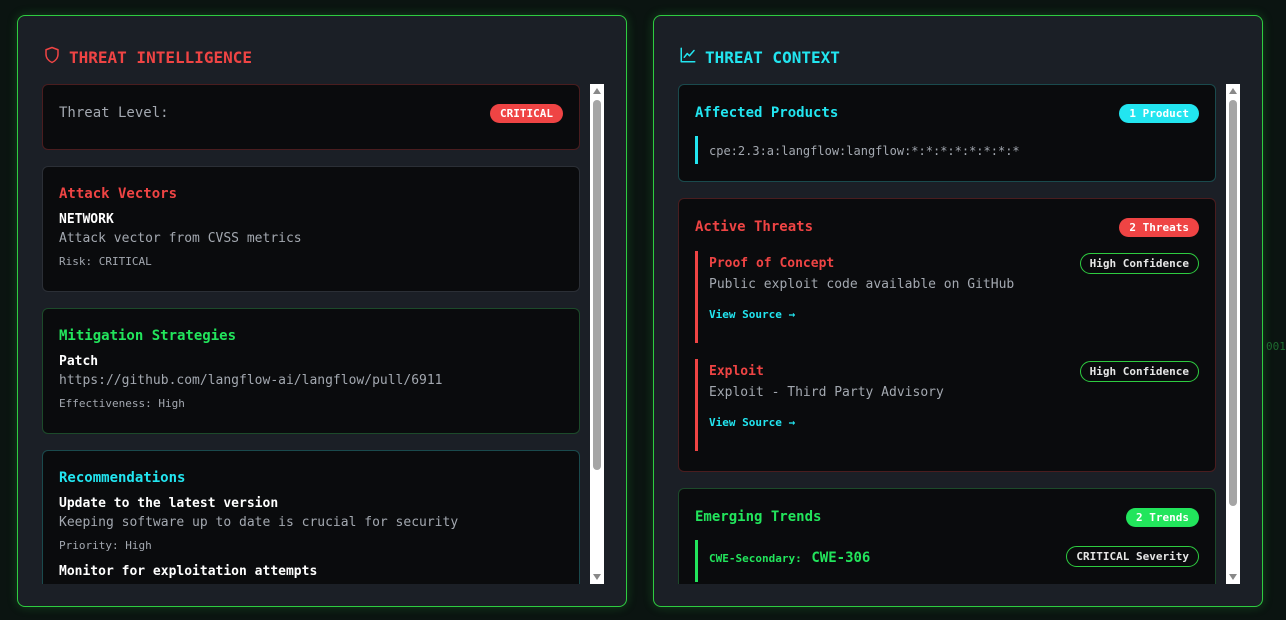  Describe the element at coordinates (105, 545) in the screenshot. I see `recommendation-priority: Priority: High` at that location.